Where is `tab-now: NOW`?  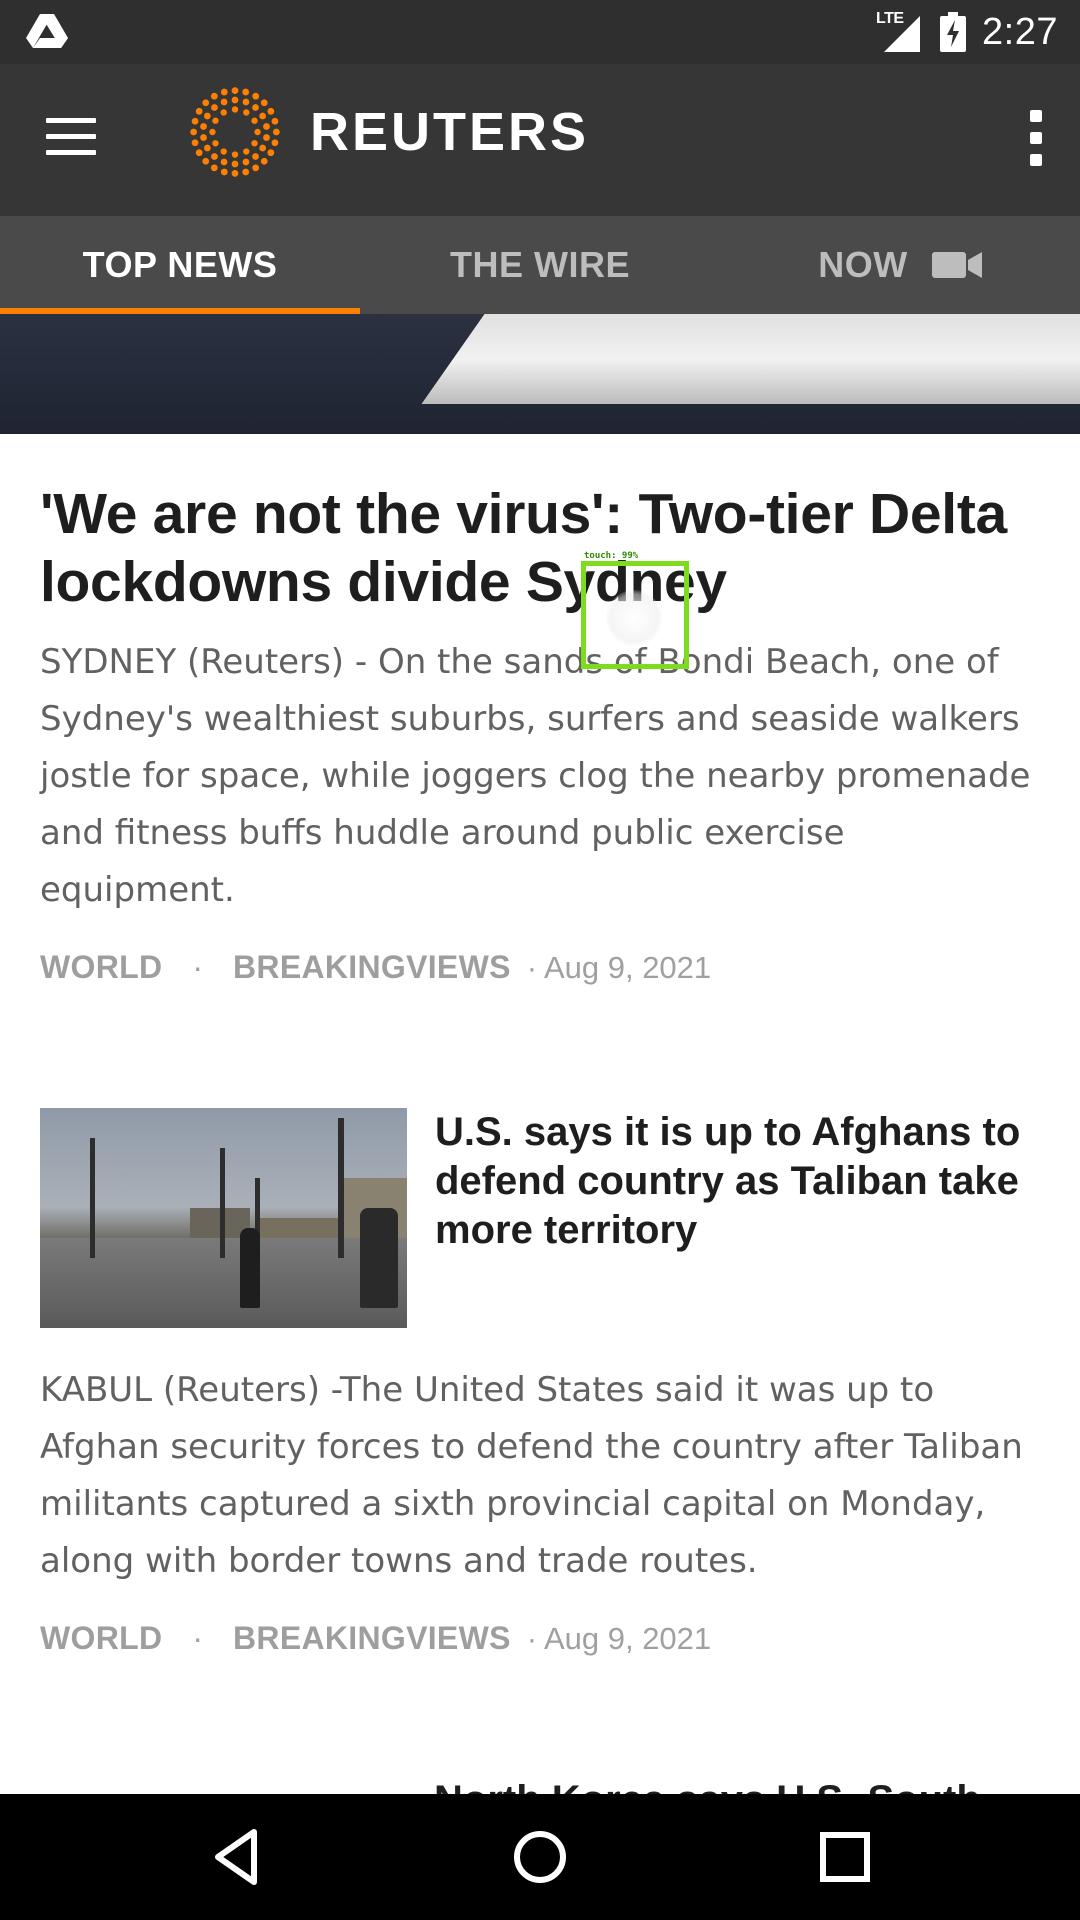 tab-now: NOW is located at coordinates (900, 265).